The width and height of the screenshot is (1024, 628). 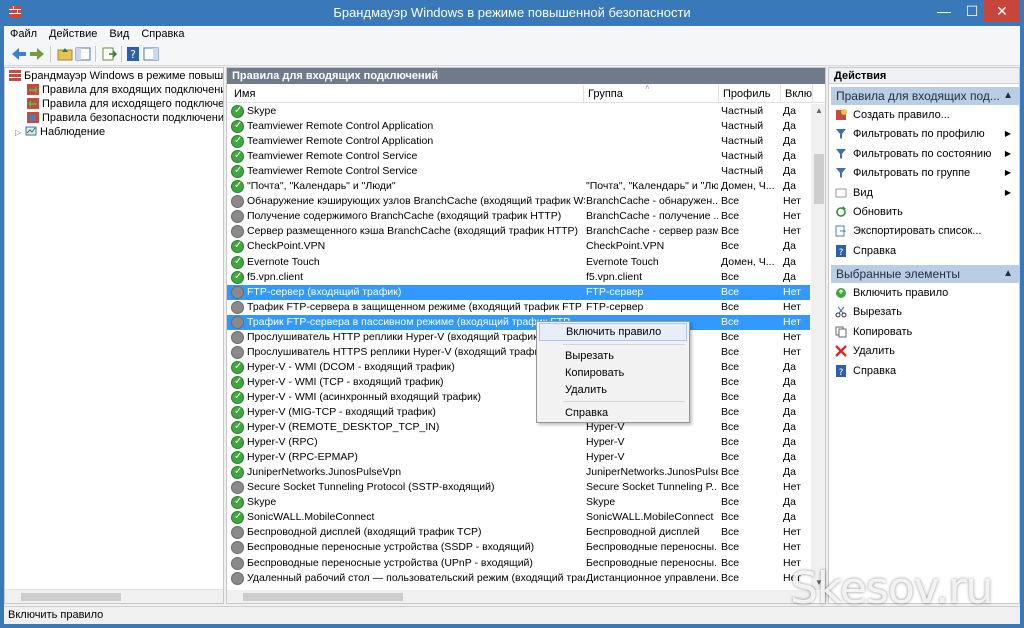 What do you see at coordinates (925, 293) in the screenshot?
I see `action-item: Включить правило` at bounding box center [925, 293].